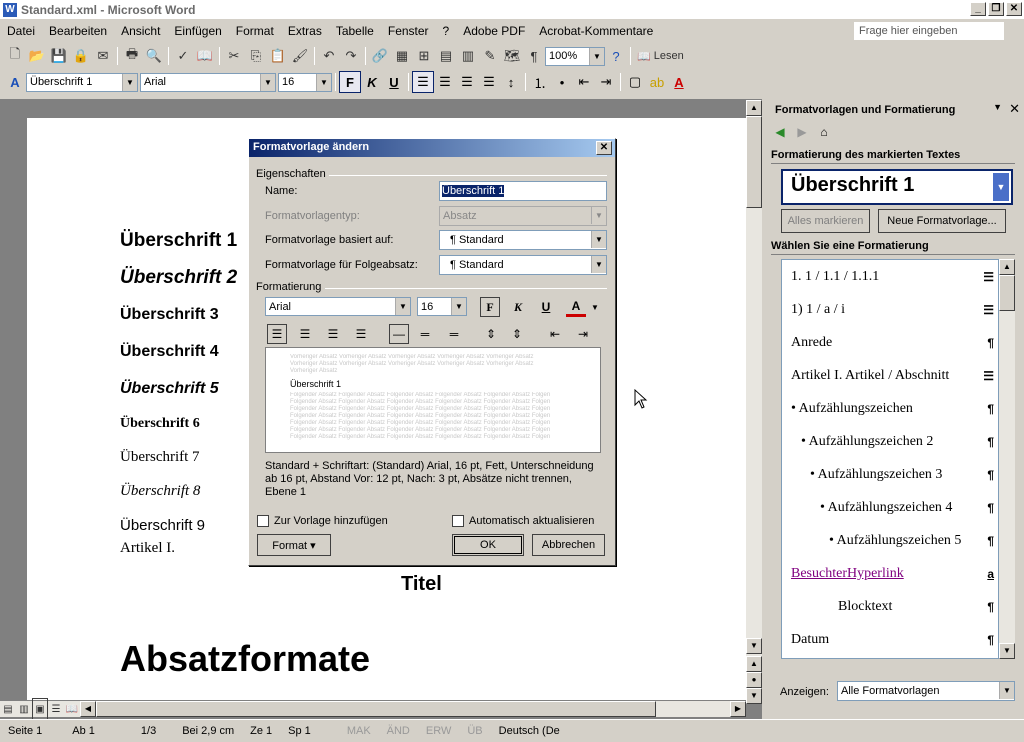  What do you see at coordinates (1007, 293) in the screenshot?
I see `list-scroll-thumb` at bounding box center [1007, 293].